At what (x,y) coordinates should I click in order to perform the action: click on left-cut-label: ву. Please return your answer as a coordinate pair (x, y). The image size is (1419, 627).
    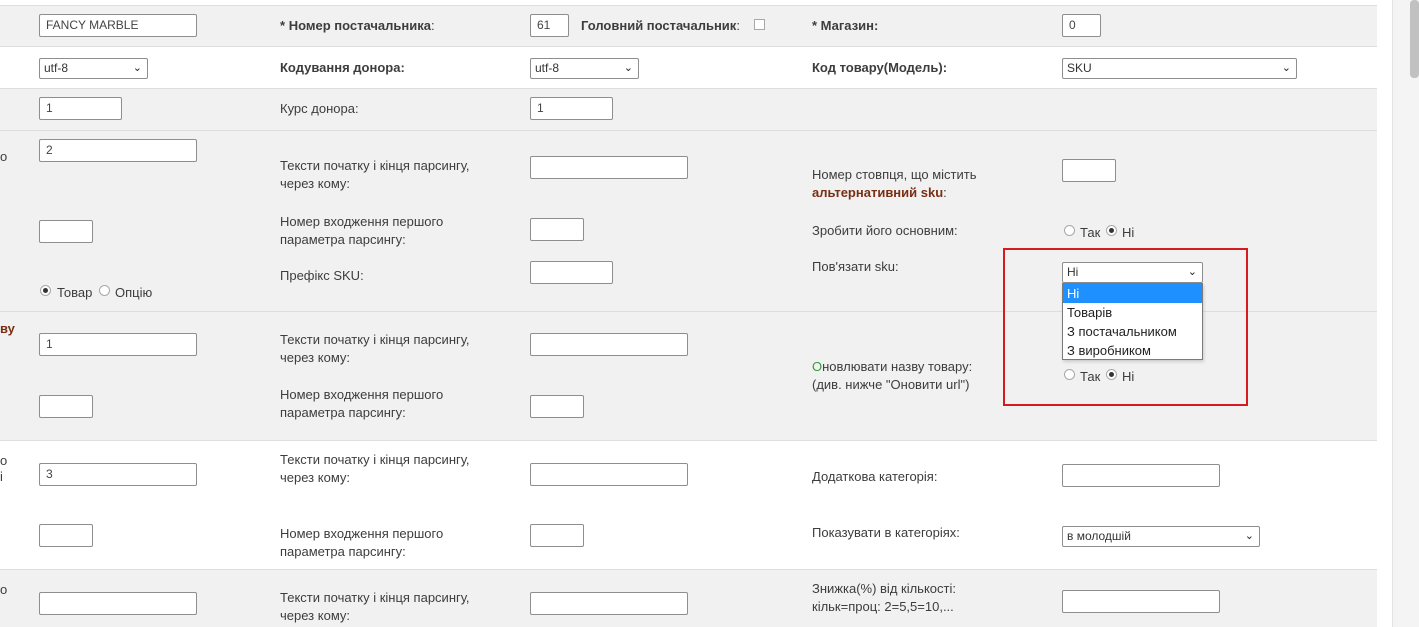
    Looking at the image, I should click on (7, 328).